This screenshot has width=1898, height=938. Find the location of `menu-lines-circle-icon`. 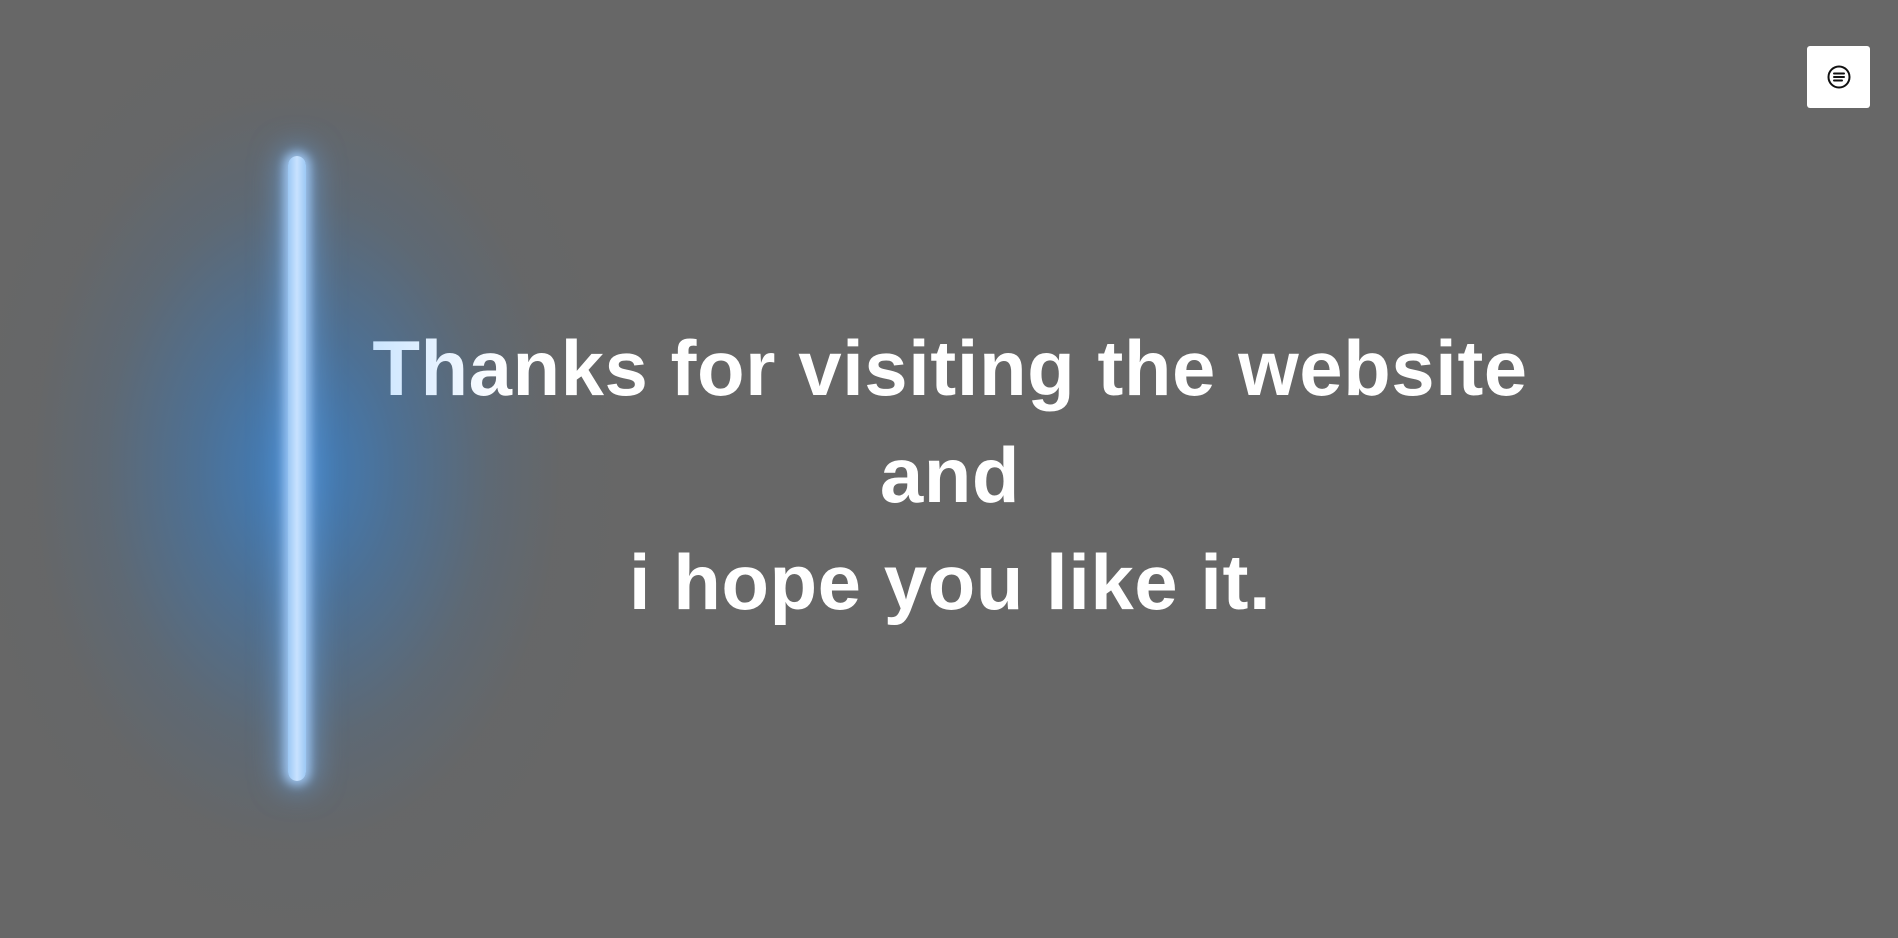

menu-lines-circle-icon is located at coordinates (1839, 77).